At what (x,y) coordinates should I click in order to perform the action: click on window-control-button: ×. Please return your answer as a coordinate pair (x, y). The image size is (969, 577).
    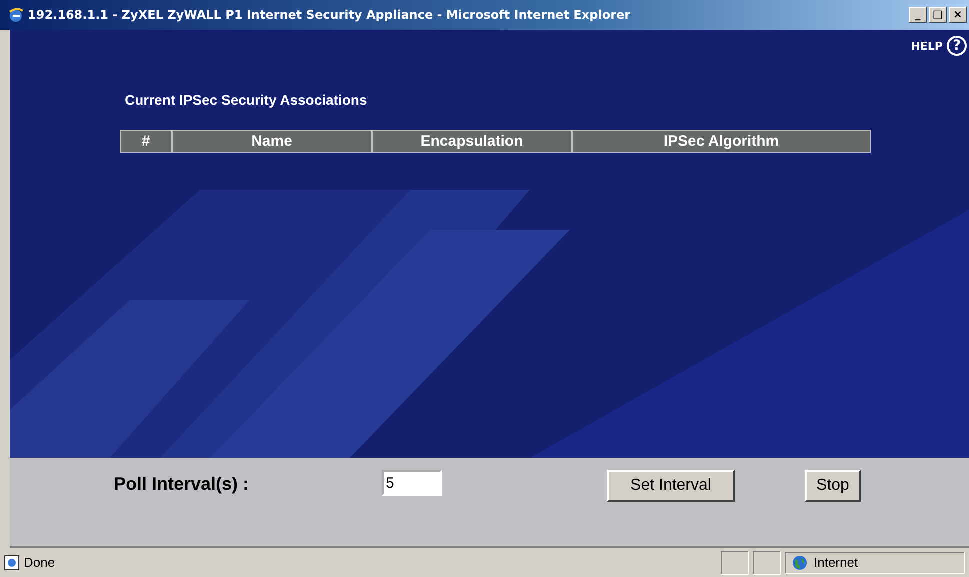
    Looking at the image, I should click on (958, 15).